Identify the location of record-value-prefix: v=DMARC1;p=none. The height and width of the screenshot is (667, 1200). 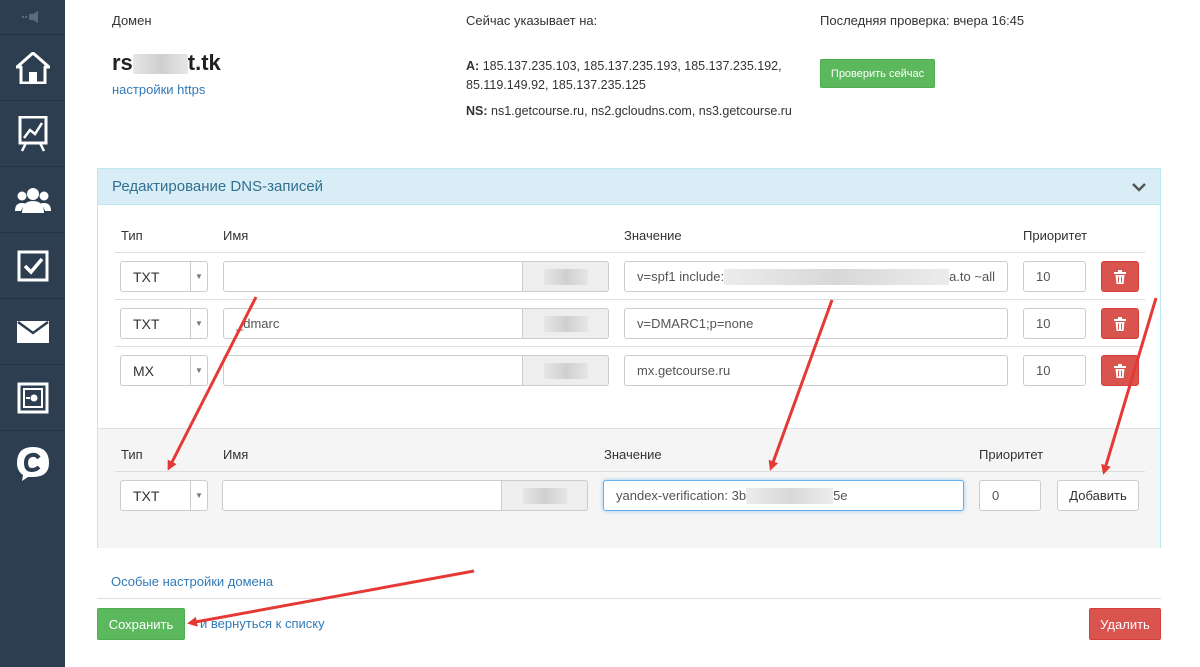
(695, 323).